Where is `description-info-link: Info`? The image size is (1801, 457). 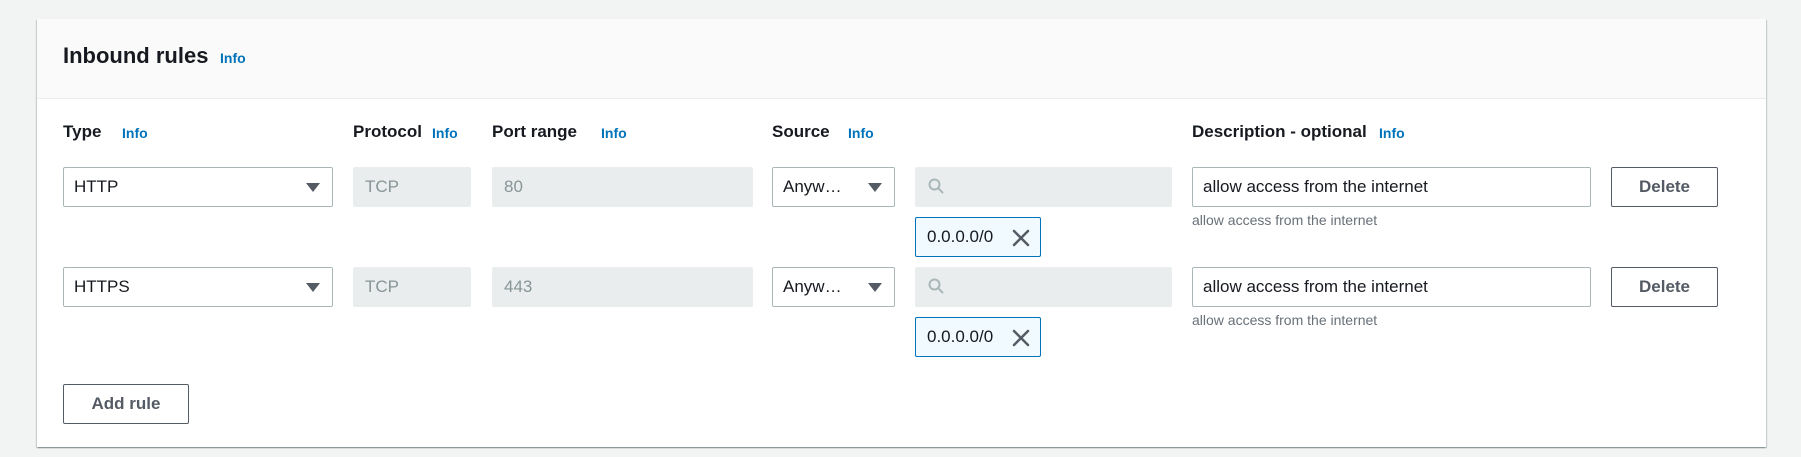 description-info-link: Info is located at coordinates (1392, 133).